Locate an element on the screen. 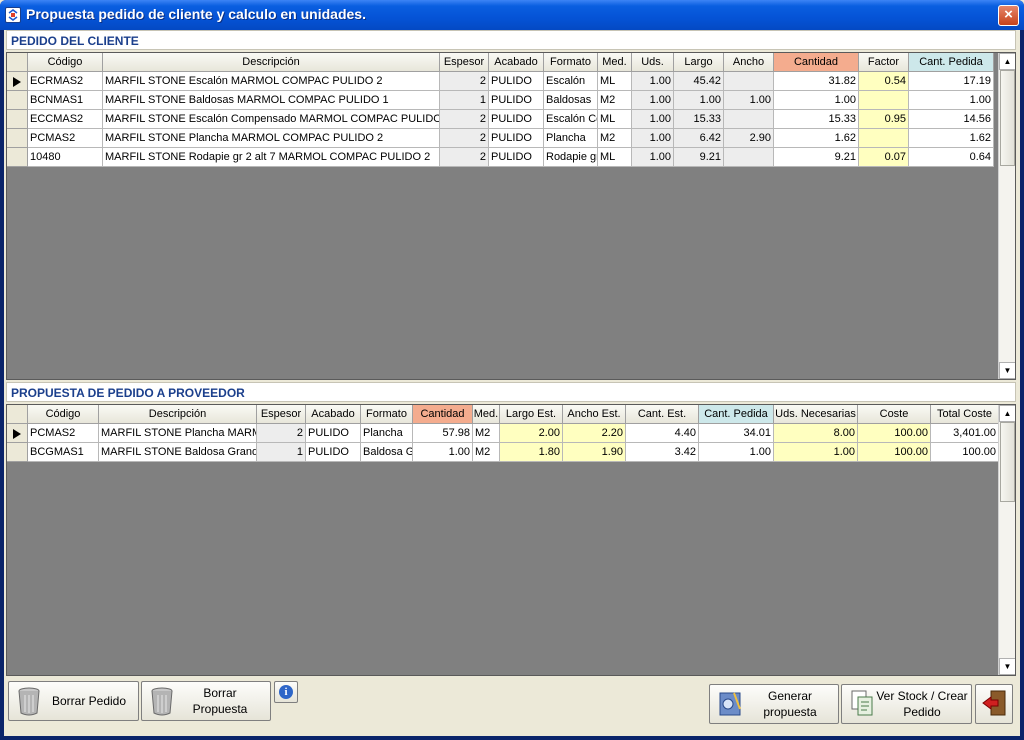 The image size is (1024, 740). propuesta-cell: Baldosa G is located at coordinates (387, 452).